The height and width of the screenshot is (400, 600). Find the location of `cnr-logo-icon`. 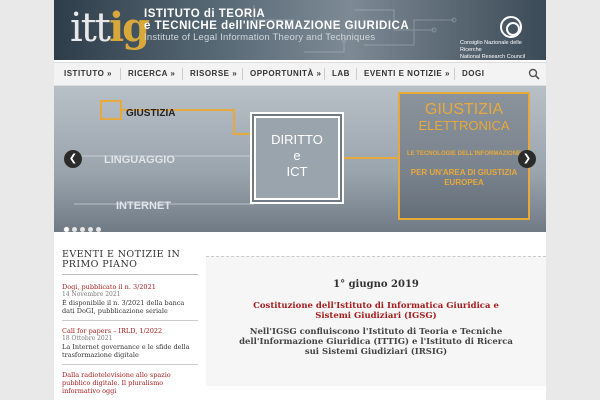

cnr-logo-icon is located at coordinates (511, 27).